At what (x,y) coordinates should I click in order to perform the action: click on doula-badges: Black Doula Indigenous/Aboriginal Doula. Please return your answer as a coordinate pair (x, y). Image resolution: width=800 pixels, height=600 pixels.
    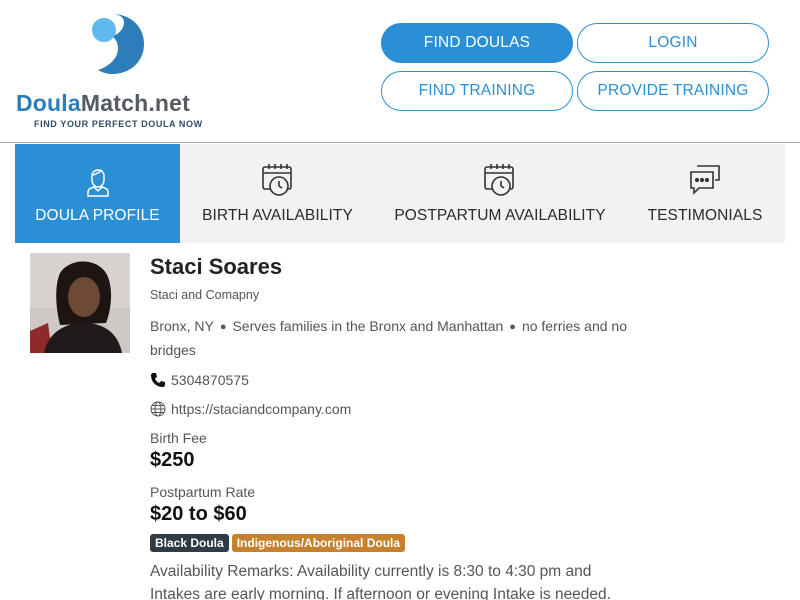
    Looking at the image, I should click on (278, 543).